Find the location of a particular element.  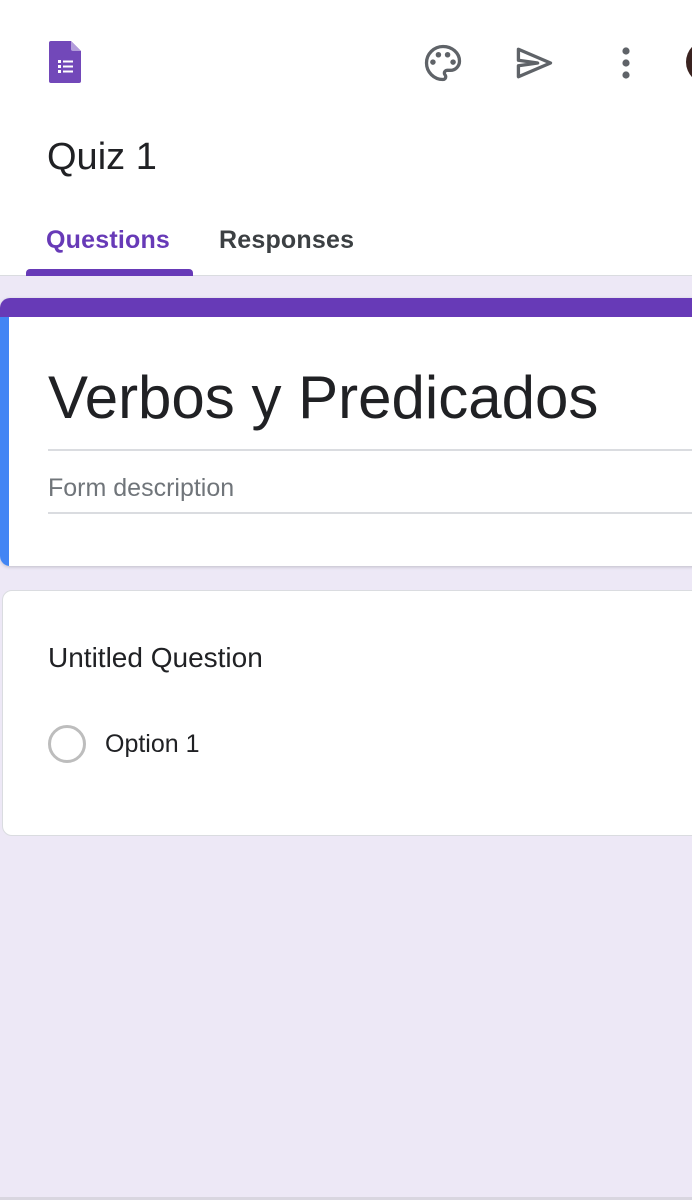

question-title: Untitled Question is located at coordinates (155, 658).